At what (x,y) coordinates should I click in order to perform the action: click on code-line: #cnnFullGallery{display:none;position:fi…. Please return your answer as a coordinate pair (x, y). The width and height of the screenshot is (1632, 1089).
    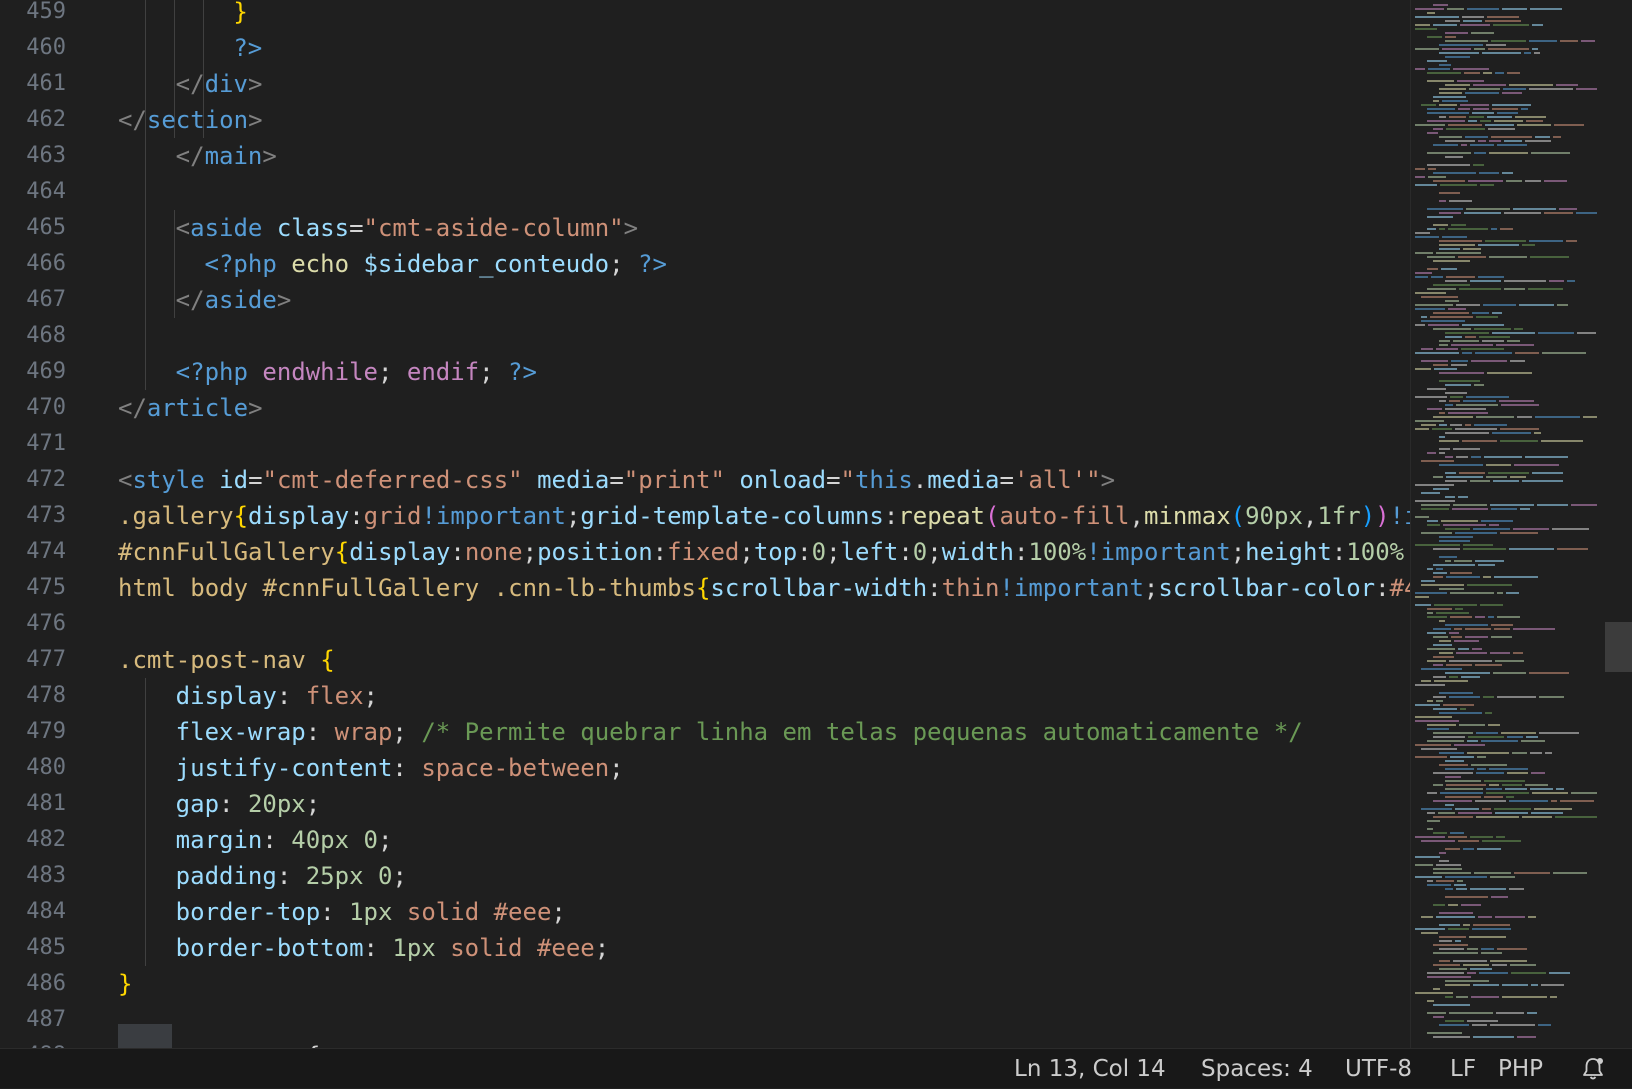
    Looking at the image, I should click on (761, 552).